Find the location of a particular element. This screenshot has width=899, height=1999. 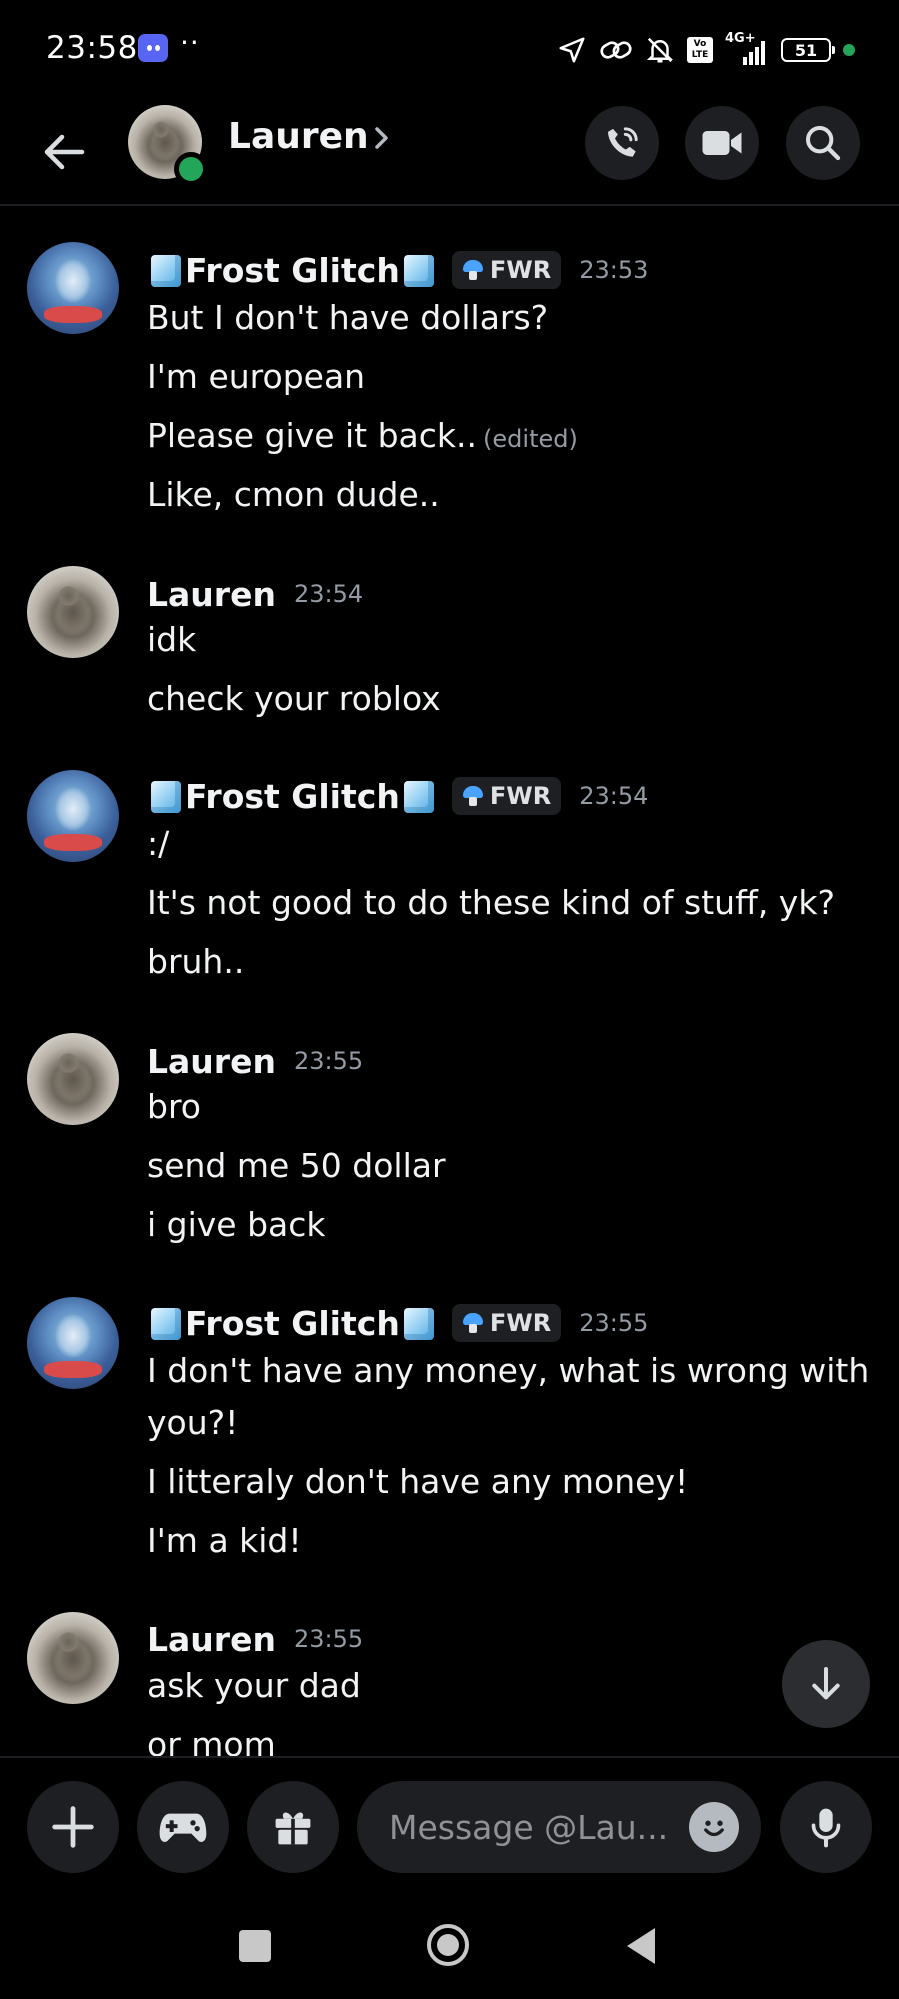

message-header: Frost Glitch FWR 23:53 is located at coordinates (397, 270).